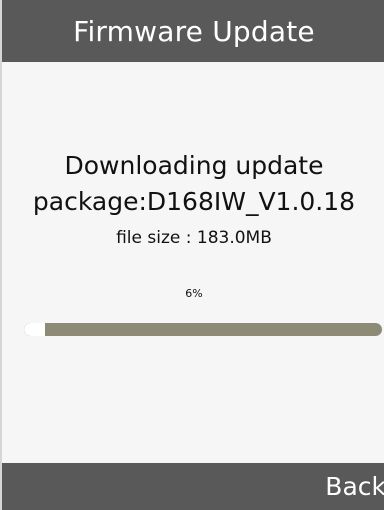 This screenshot has width=384, height=510. I want to click on download-package-name: package:D168IW_V1.0.18, so click(194, 201).